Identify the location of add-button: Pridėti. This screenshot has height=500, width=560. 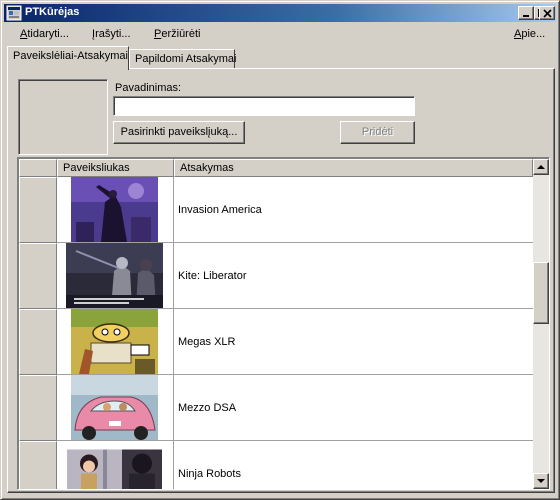
(377, 132).